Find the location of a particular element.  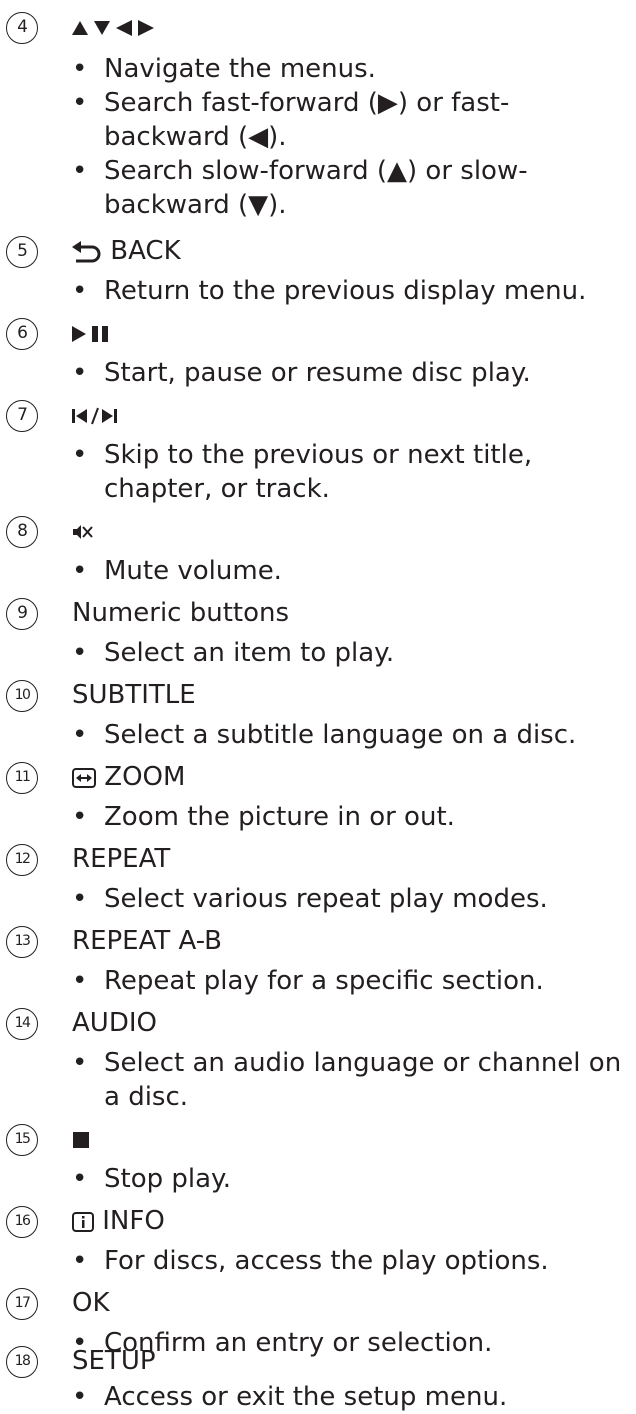

item-heading: BACK is located at coordinates (126, 251).